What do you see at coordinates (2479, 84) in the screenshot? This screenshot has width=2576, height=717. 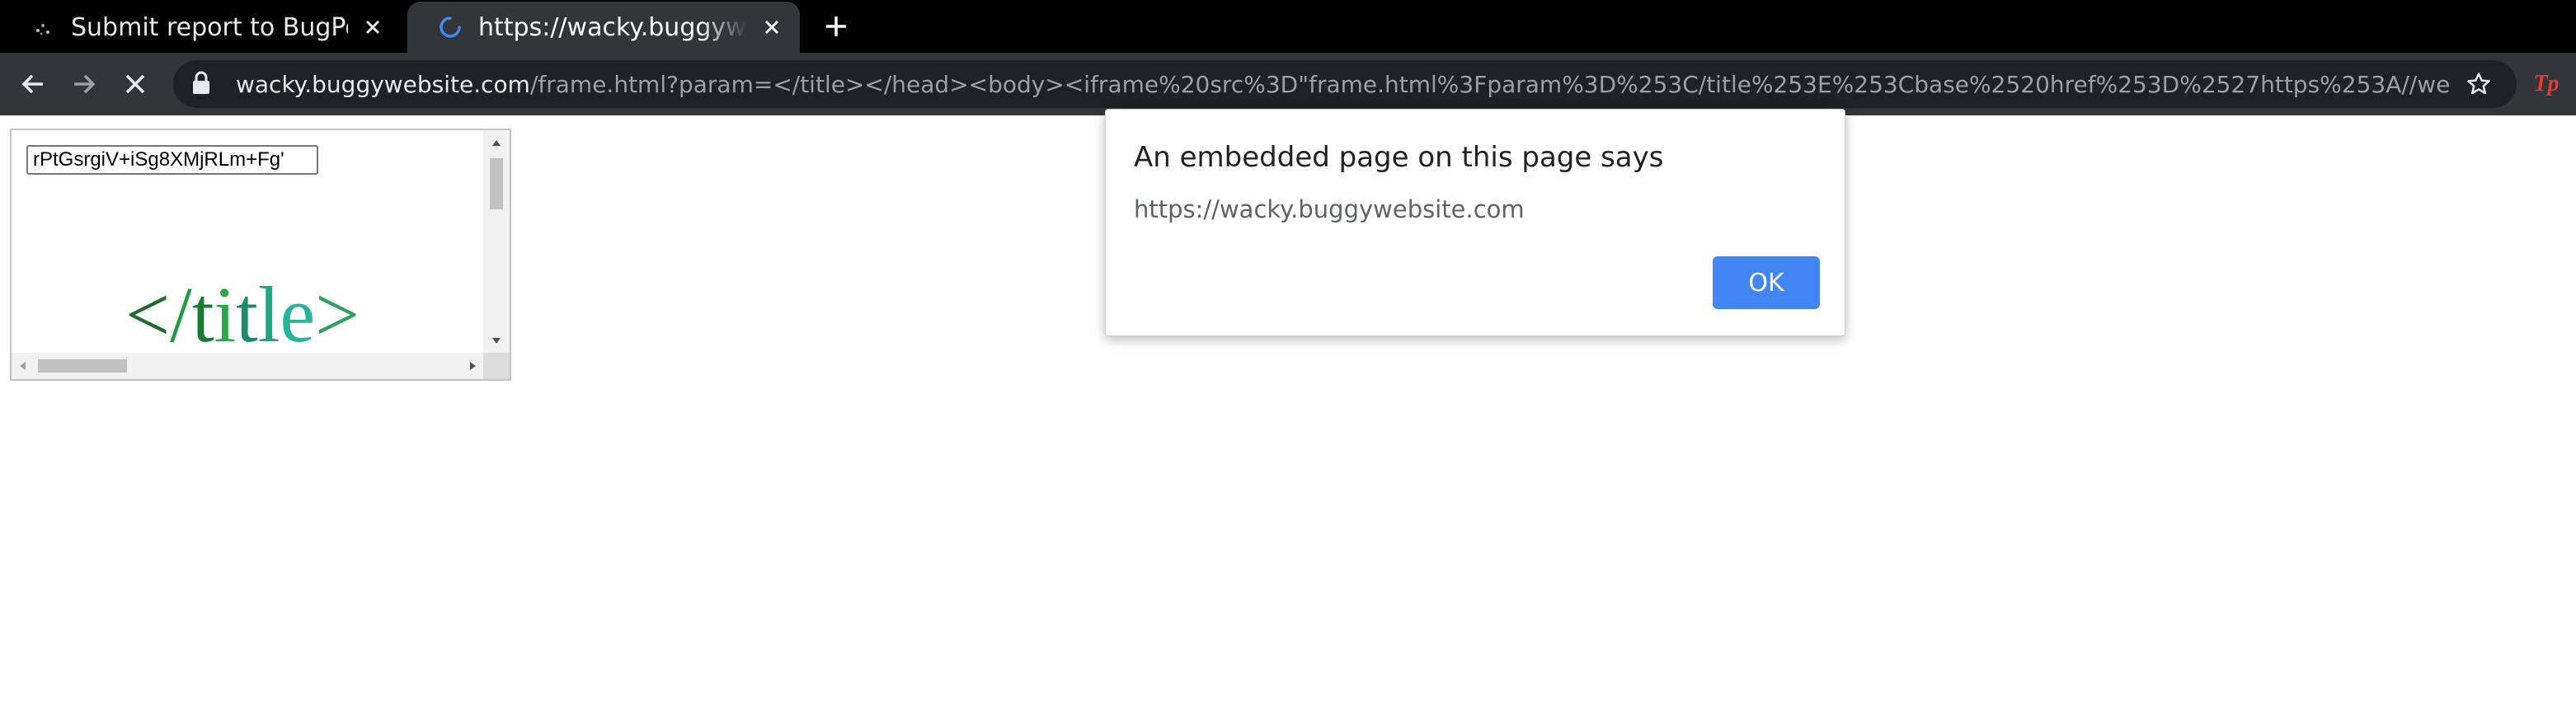 I see `star-icon` at bounding box center [2479, 84].